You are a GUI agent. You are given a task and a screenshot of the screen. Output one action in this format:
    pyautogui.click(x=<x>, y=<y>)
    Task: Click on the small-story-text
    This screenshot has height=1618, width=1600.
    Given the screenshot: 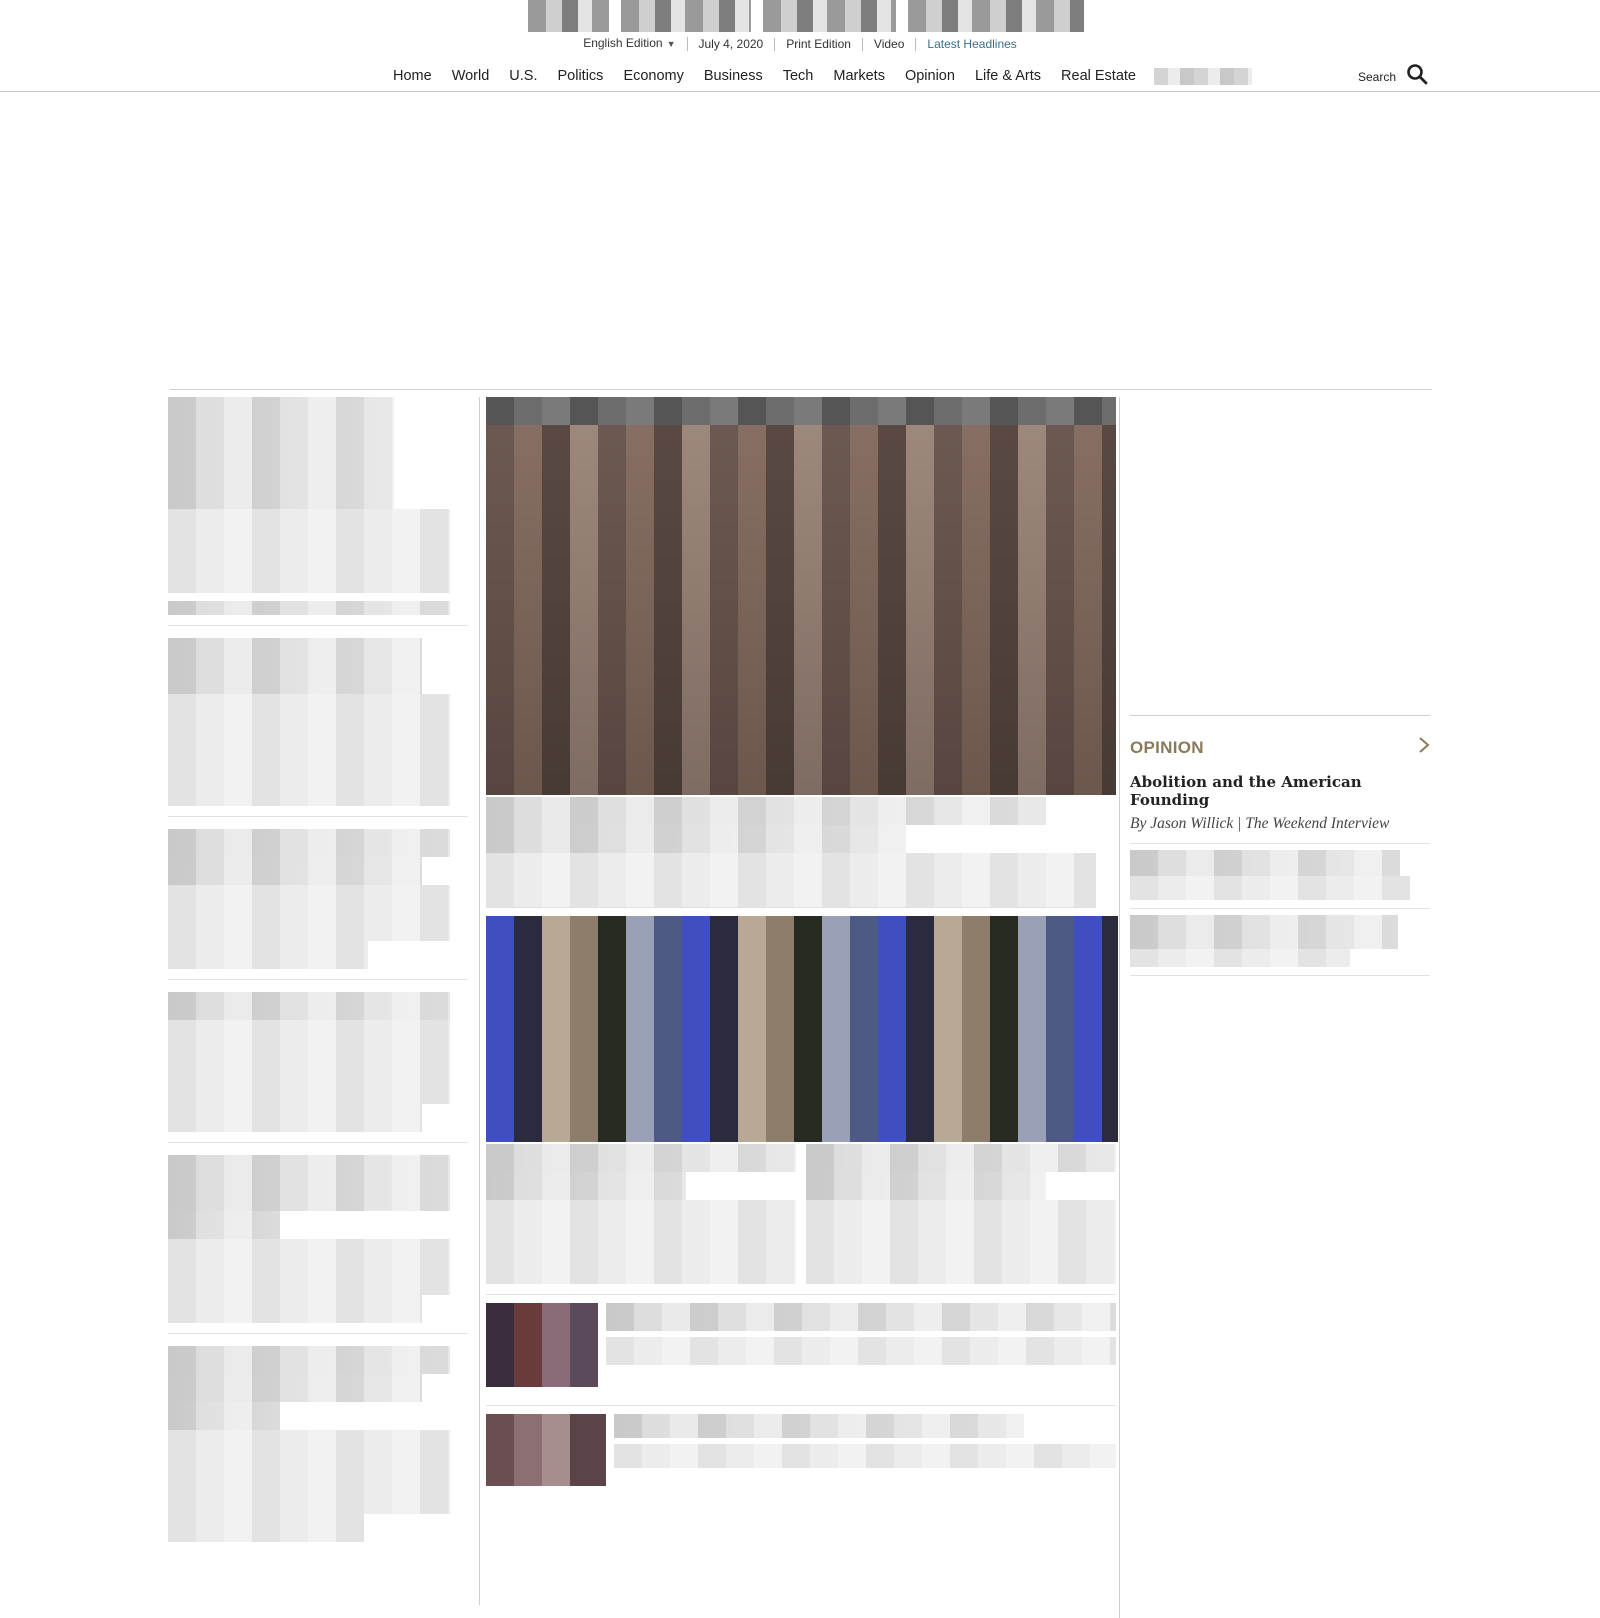 What is the action you would take?
    pyautogui.click(x=861, y=1345)
    